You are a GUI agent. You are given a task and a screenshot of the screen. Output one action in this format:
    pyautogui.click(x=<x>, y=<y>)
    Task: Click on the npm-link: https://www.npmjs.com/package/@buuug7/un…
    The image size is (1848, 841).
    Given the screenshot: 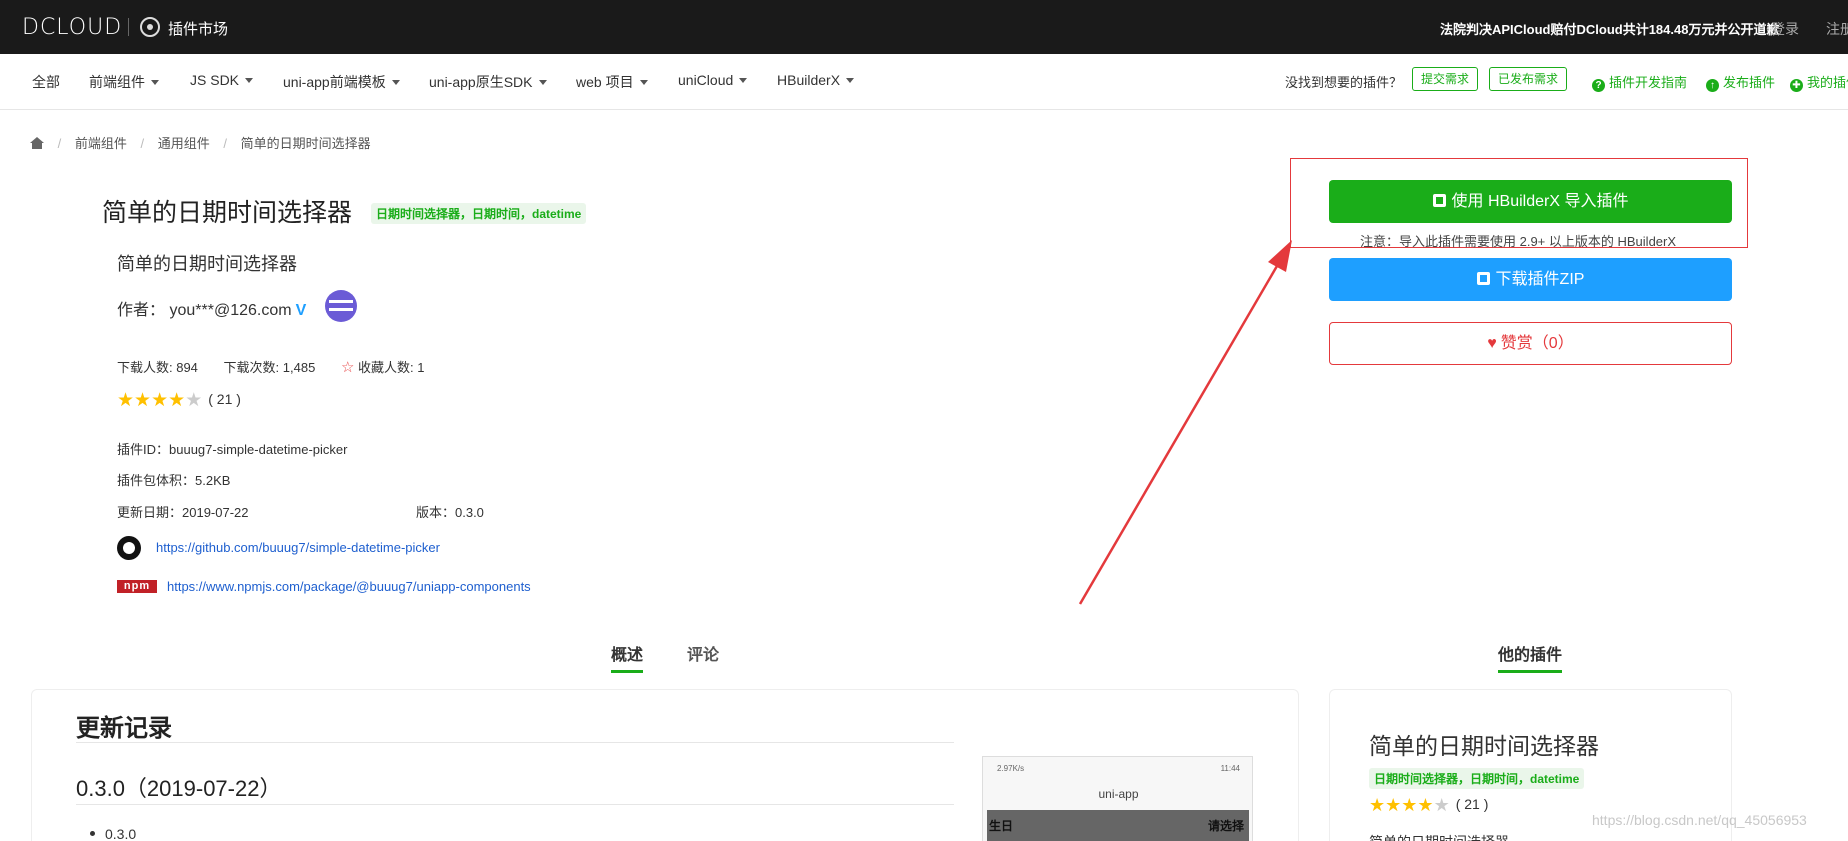 What is the action you would take?
    pyautogui.click(x=349, y=586)
    